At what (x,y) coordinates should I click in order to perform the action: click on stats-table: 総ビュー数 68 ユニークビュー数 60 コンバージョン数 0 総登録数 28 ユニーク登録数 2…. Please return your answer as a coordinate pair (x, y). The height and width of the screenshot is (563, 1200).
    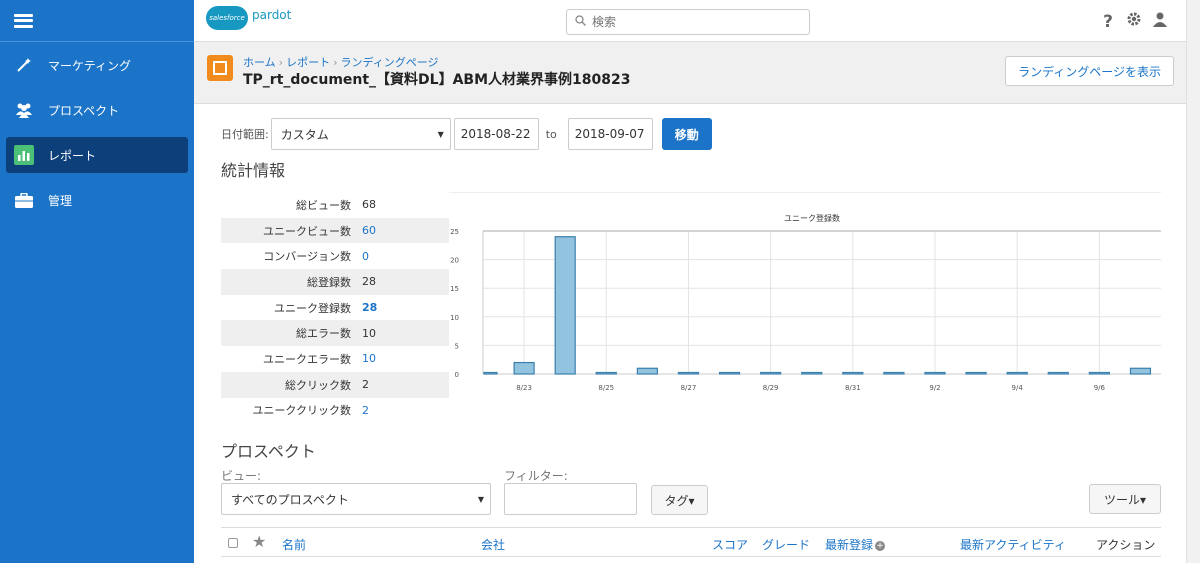
    Looking at the image, I should click on (335, 307).